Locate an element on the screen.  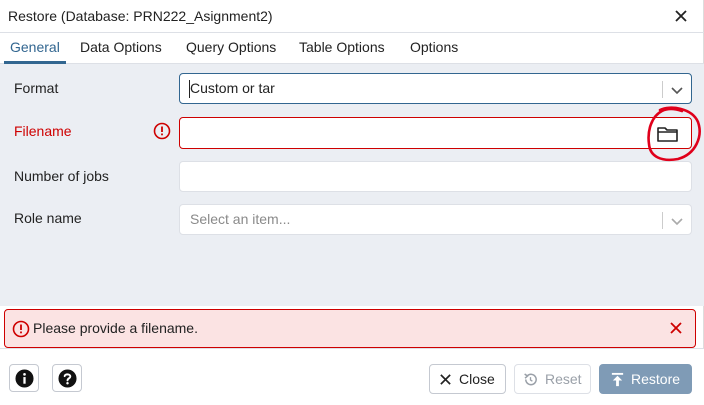
info-button is located at coordinates (24, 378).